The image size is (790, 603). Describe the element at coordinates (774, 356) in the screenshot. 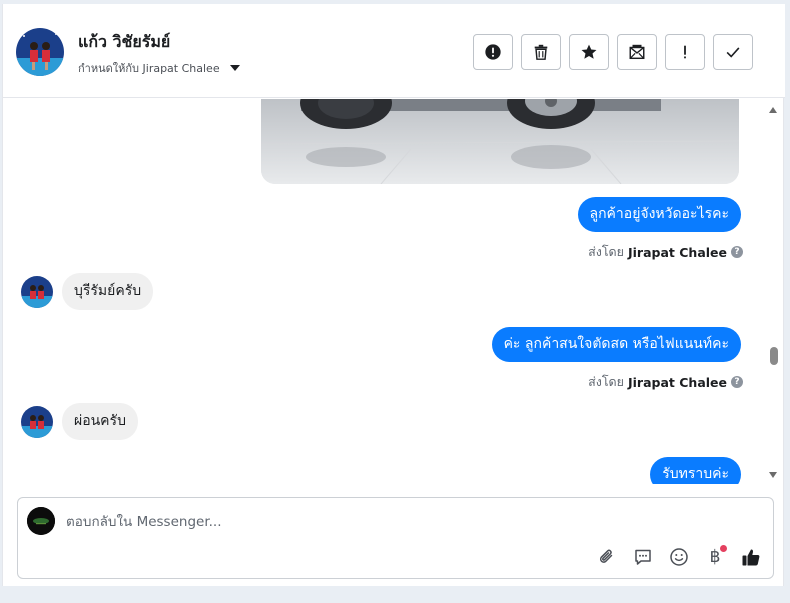

I see `scrollbar-thumb` at that location.